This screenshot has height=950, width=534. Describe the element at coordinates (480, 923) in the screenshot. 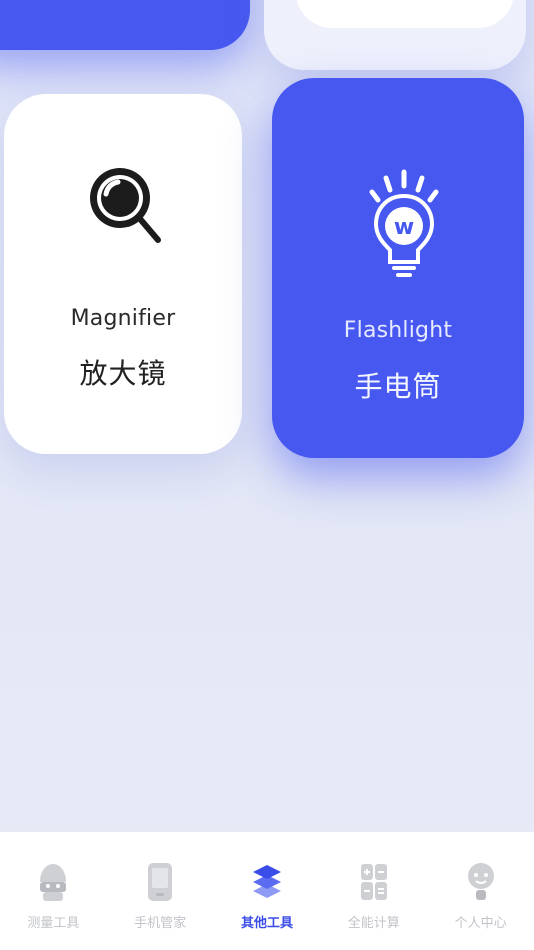

I see `nav-label-profile: 个人中心` at that location.